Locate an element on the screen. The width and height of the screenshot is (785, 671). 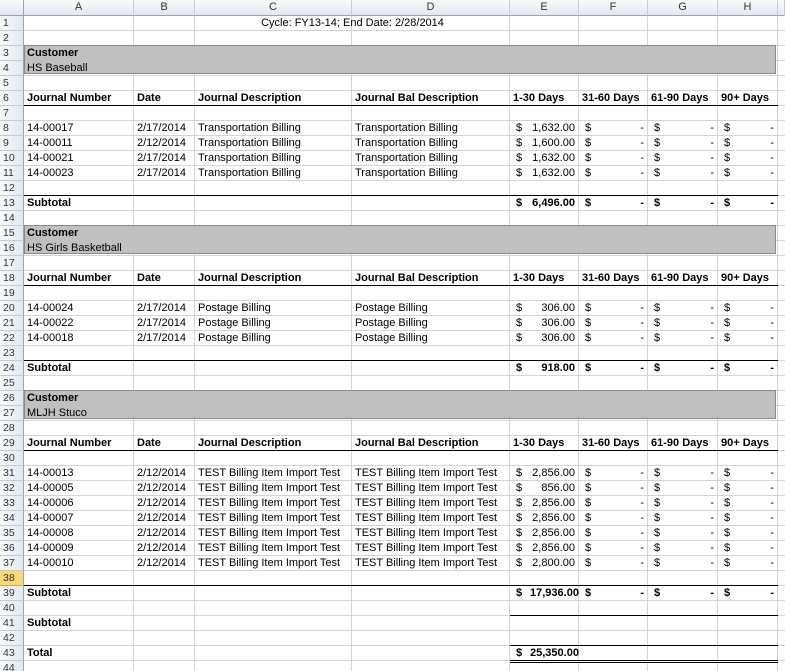
row-header-14: 14 is located at coordinates (12, 218).